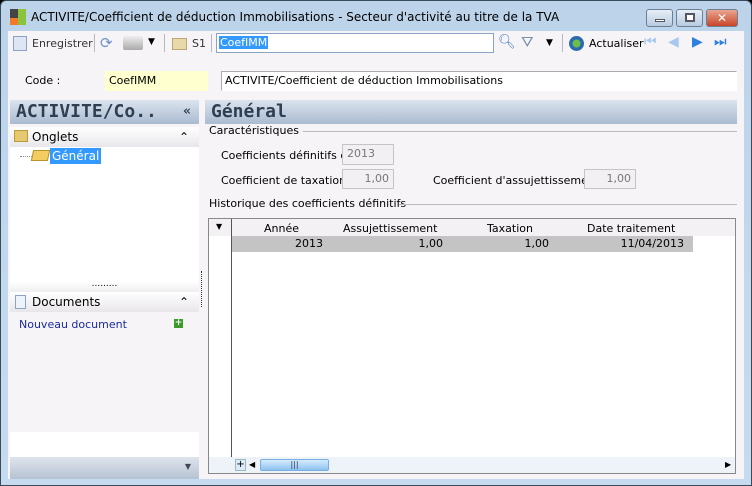 The width and height of the screenshot is (752, 486). What do you see at coordinates (18, 17) in the screenshot?
I see `app-icon` at bounding box center [18, 17].